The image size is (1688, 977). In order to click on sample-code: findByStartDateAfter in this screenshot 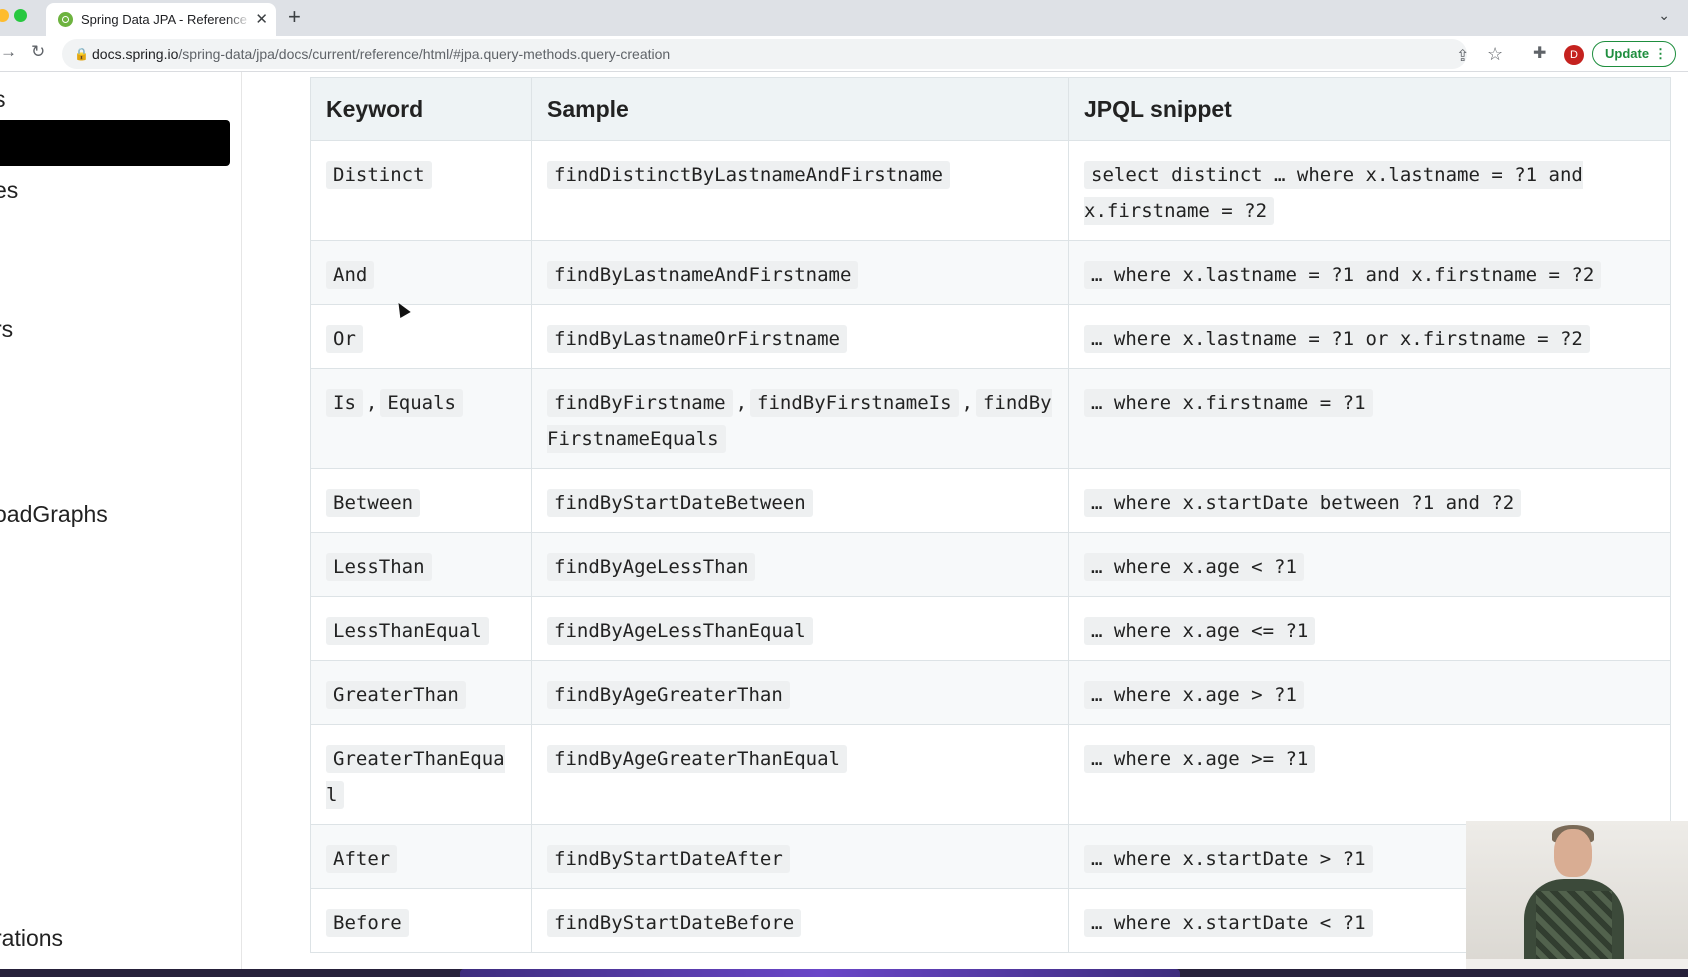, I will do `click(668, 859)`.